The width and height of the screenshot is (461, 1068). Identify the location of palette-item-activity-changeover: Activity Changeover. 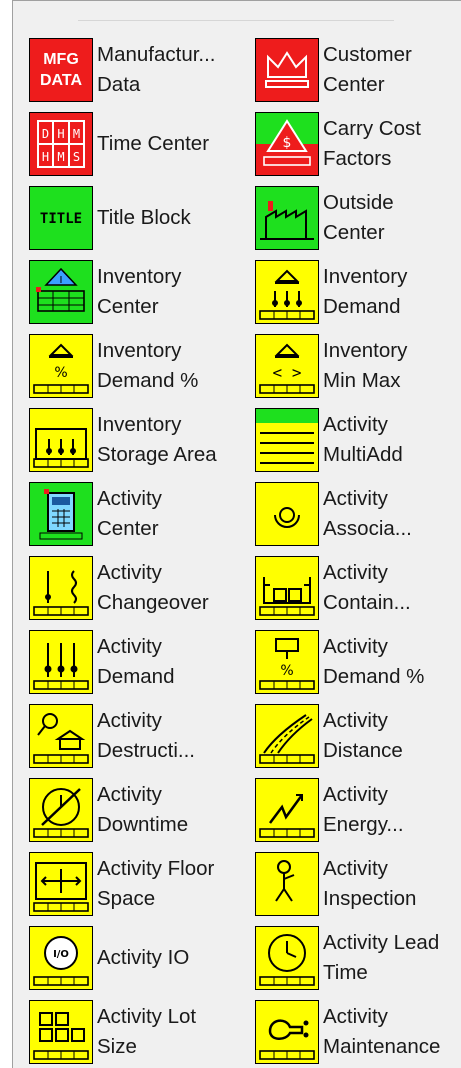
(142, 593).